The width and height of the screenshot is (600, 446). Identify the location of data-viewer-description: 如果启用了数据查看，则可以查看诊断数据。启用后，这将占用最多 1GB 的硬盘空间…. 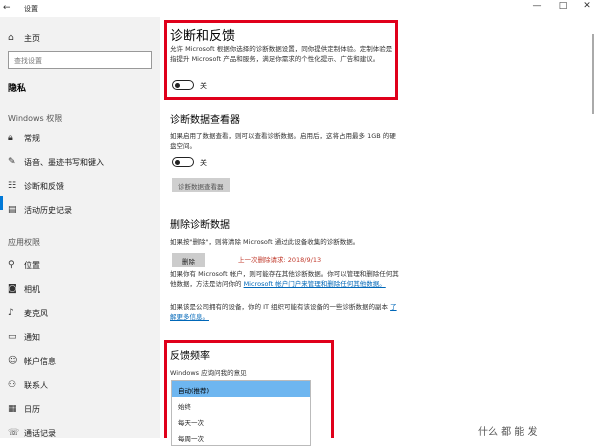
(283, 141).